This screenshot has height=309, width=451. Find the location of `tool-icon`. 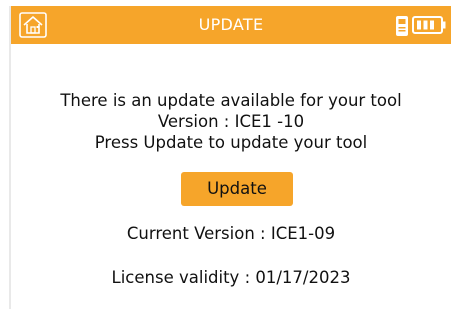

tool-icon is located at coordinates (402, 26).